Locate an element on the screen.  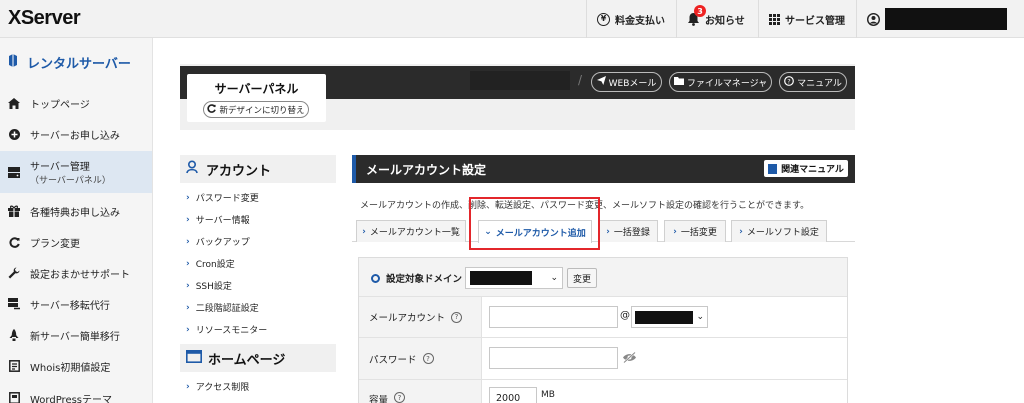
sidebar-item-top: トップページ is located at coordinates (76, 103).